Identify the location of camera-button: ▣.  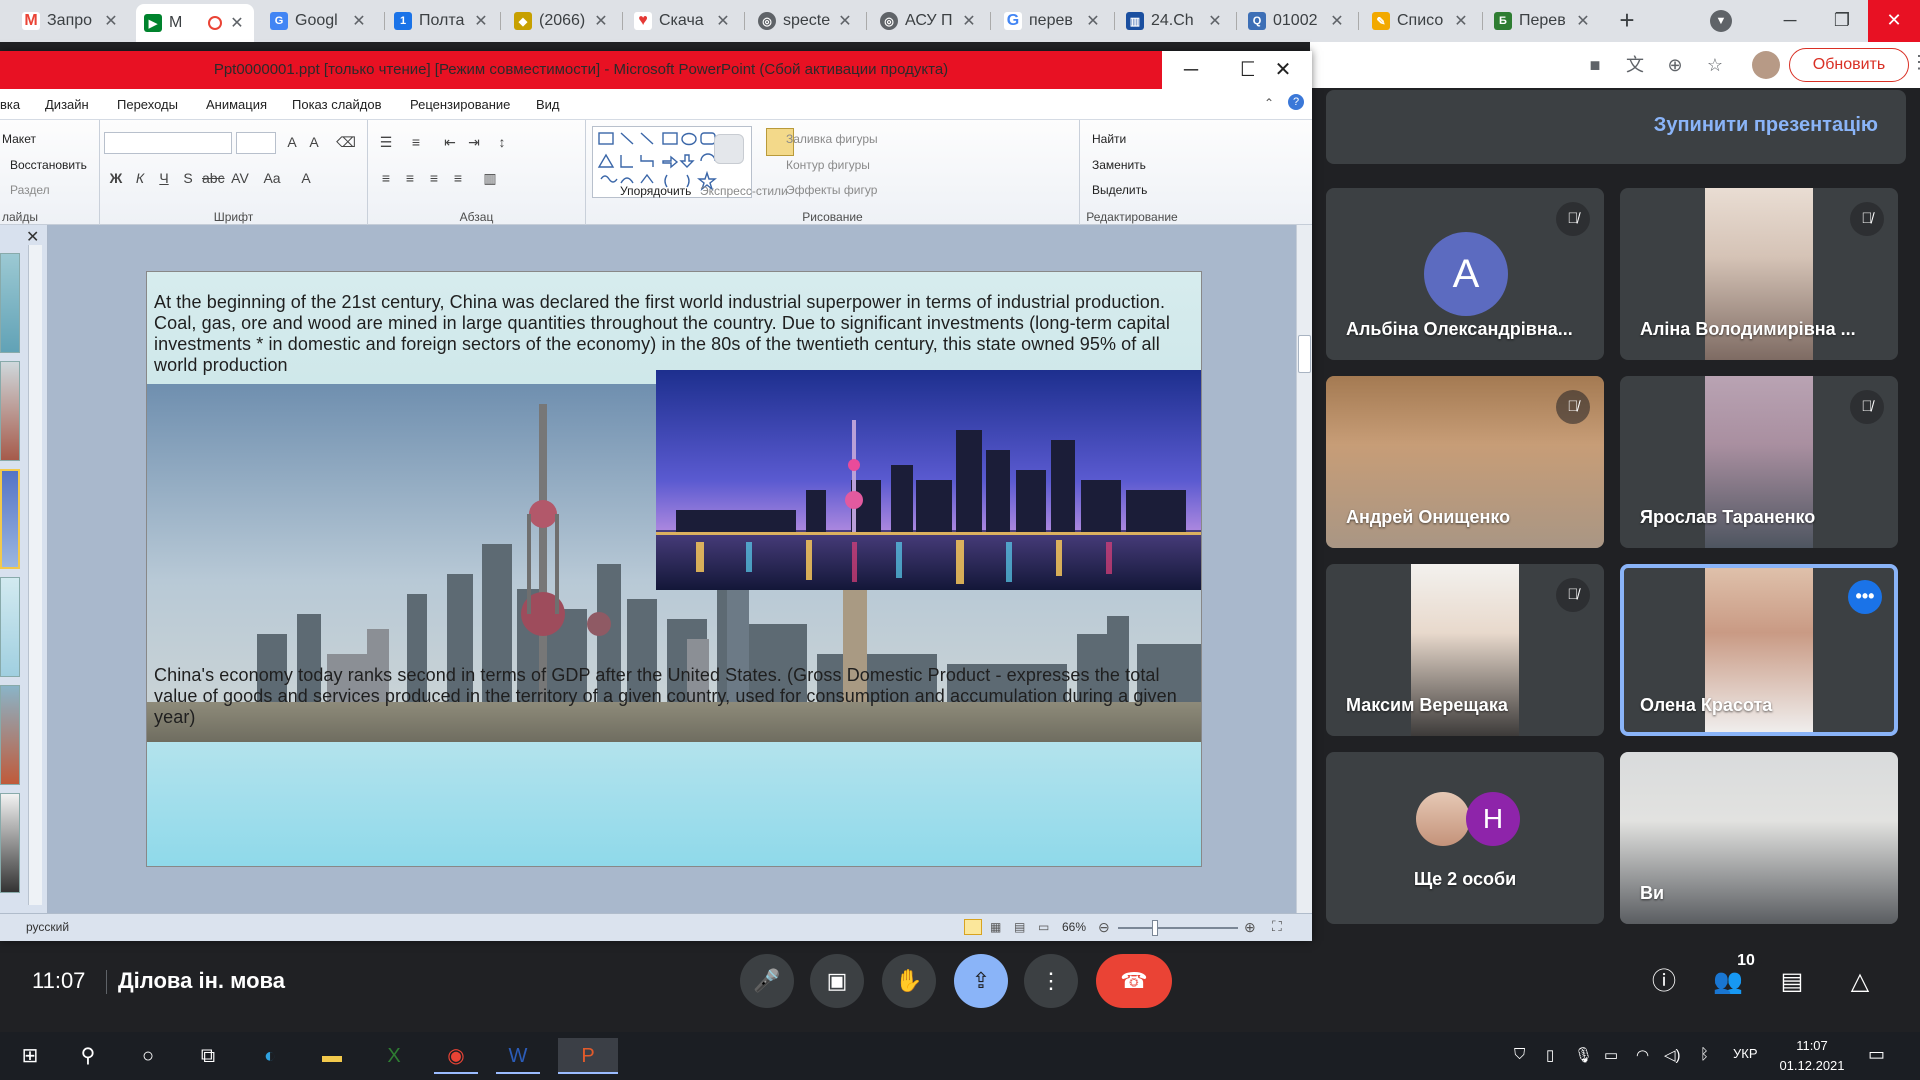
(837, 981).